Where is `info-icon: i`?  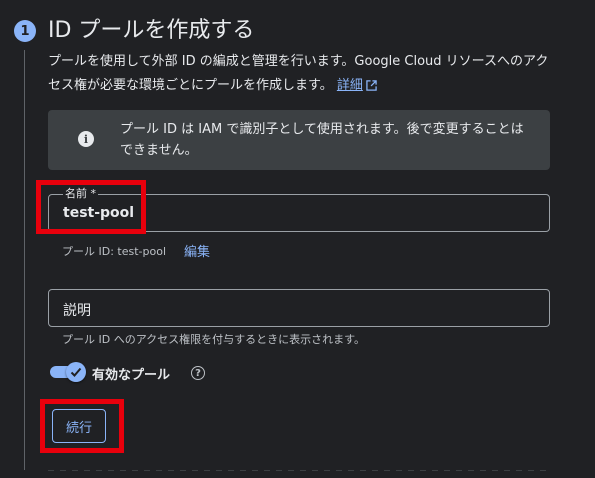
info-icon: i is located at coordinates (86, 139).